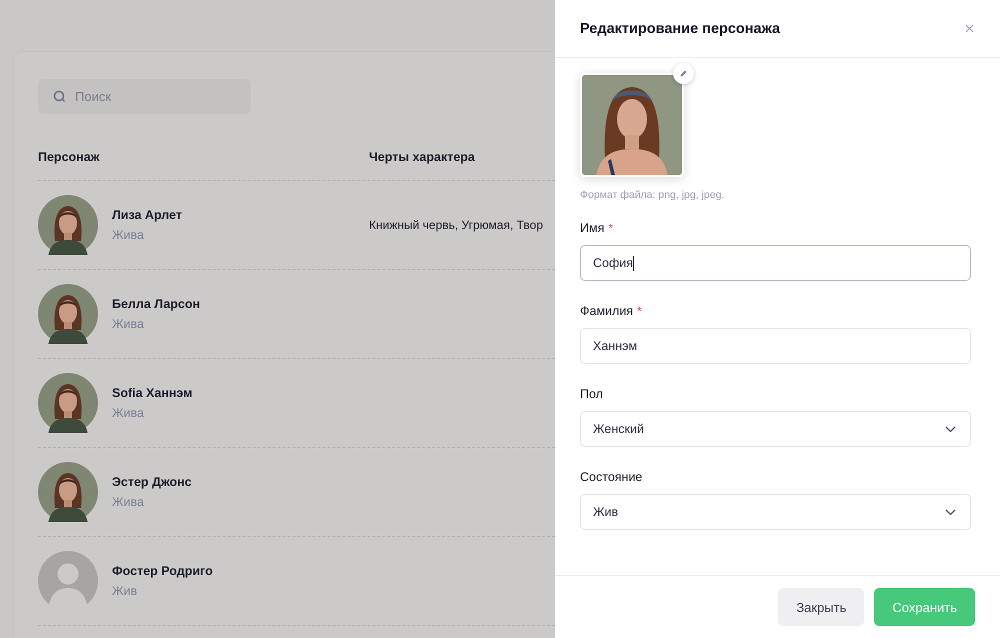 The width and height of the screenshot is (1000, 638). What do you see at coordinates (152, 482) in the screenshot?
I see `character-name: Эстер Джонс` at bounding box center [152, 482].